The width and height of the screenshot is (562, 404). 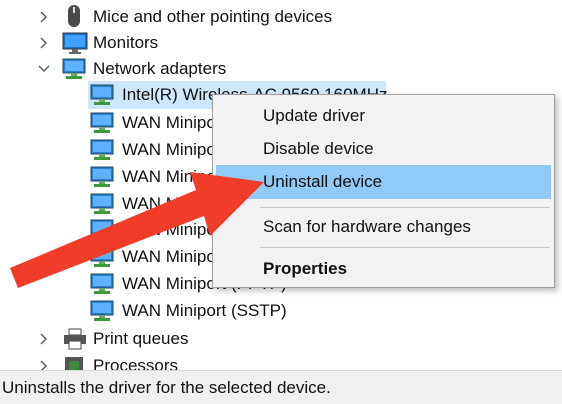 I want to click on processor-icon, so click(x=74, y=362).